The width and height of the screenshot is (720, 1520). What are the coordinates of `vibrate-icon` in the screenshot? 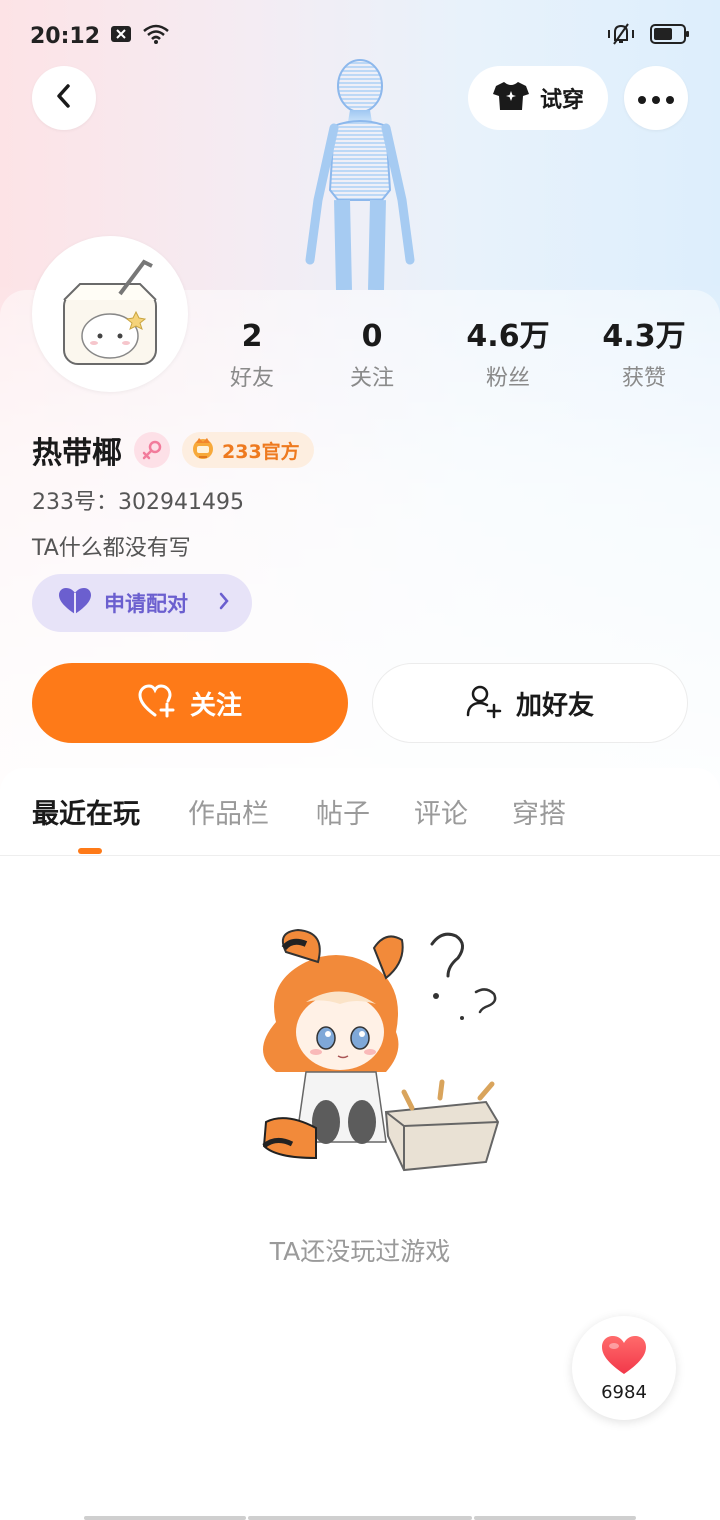 It's located at (621, 36).